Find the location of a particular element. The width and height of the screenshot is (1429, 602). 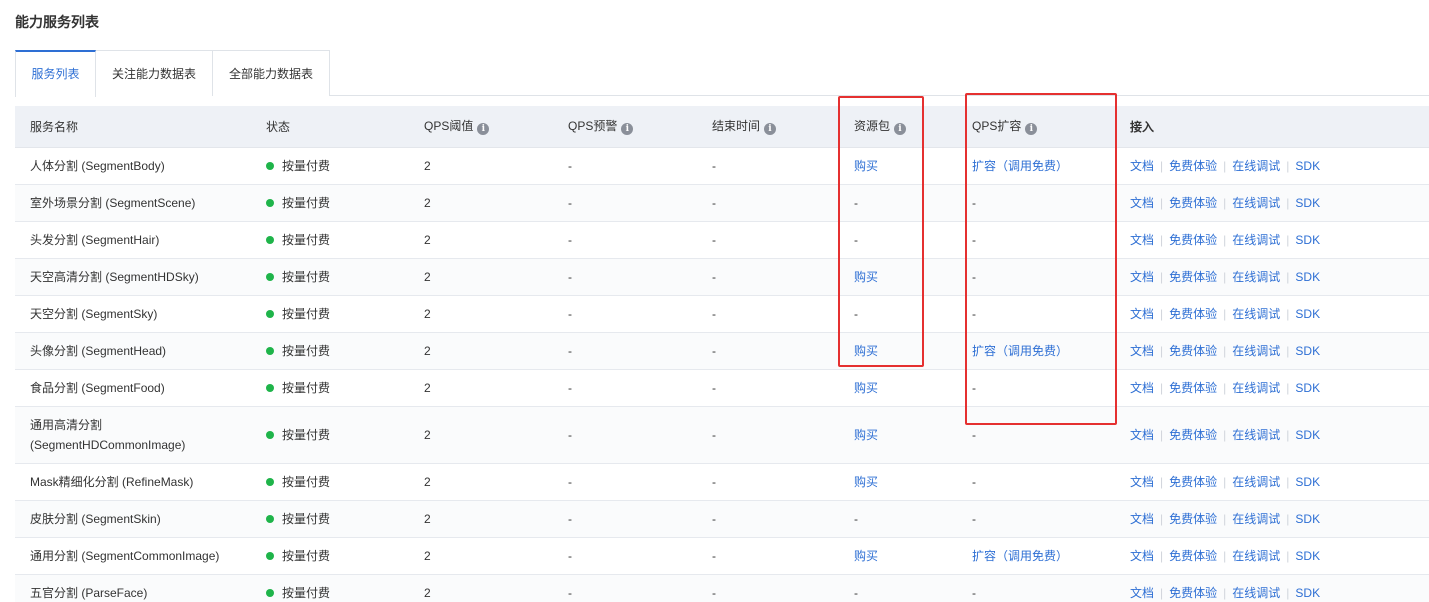

col-header-qps-expand: QPS扩容 i is located at coordinates (1036, 127).